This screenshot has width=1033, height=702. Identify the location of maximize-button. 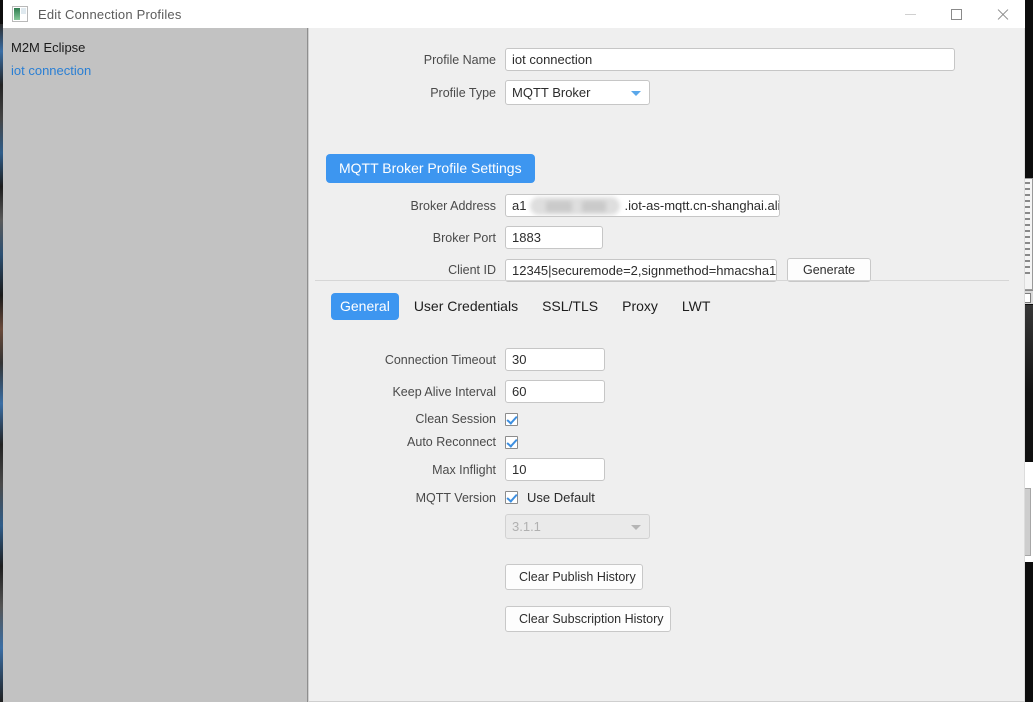
(956, 14).